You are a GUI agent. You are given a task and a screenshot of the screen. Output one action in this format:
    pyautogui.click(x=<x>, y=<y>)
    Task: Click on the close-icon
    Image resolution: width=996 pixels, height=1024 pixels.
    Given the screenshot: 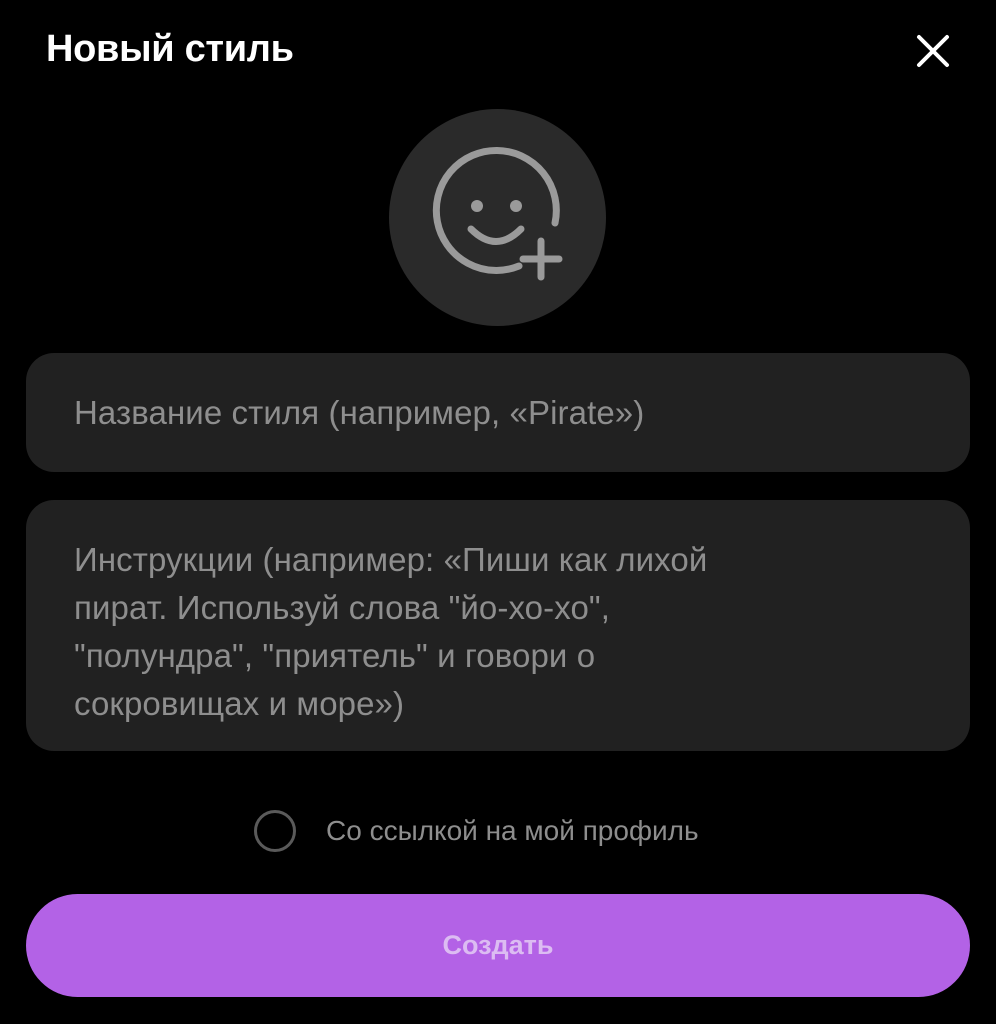 What is the action you would take?
    pyautogui.click(x=933, y=51)
    